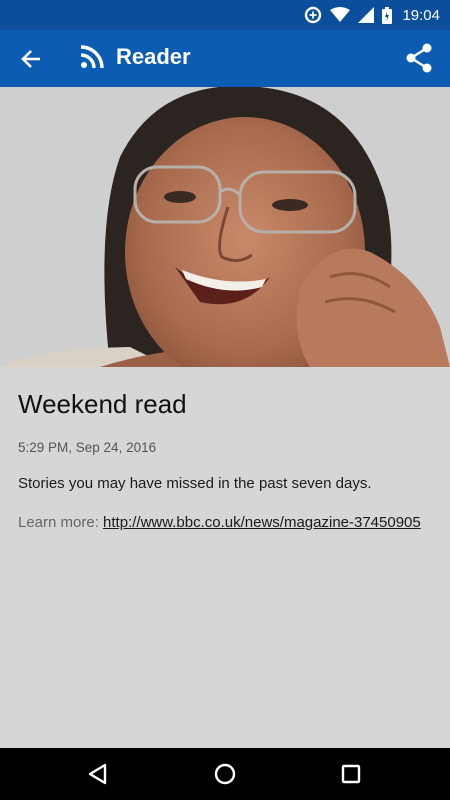  I want to click on rss-icon, so click(92, 57).